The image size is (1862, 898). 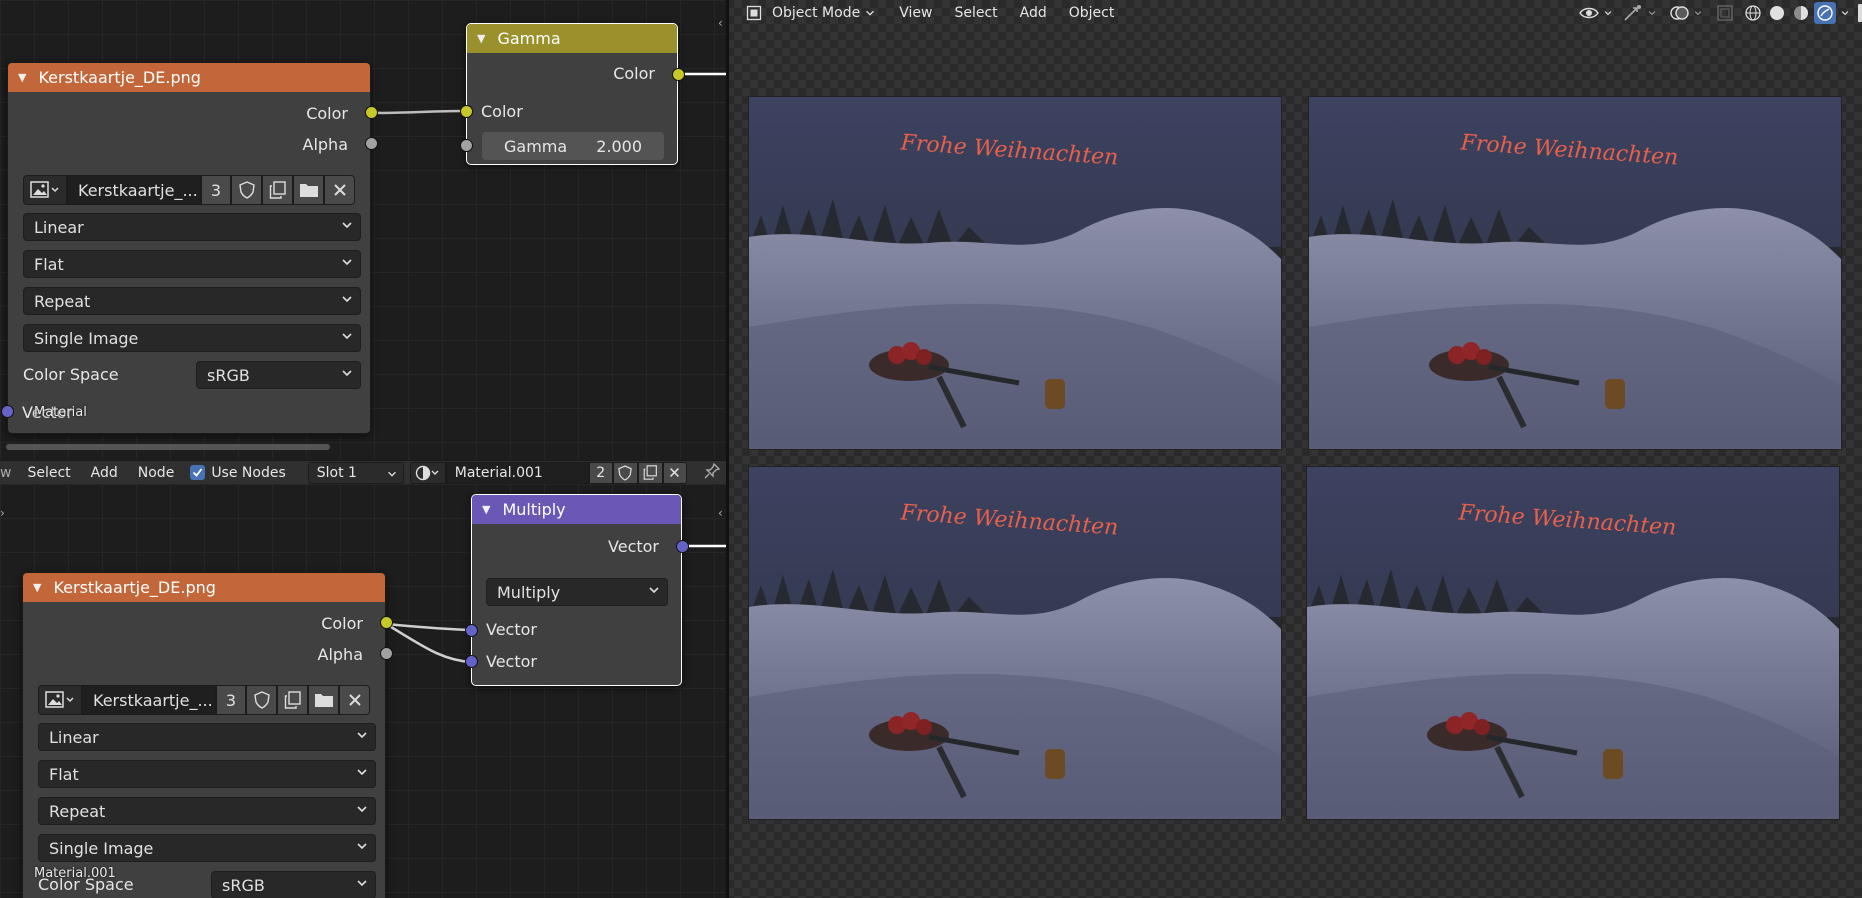 What do you see at coordinates (502, 111) in the screenshot?
I see `input-color-label: Color` at bounding box center [502, 111].